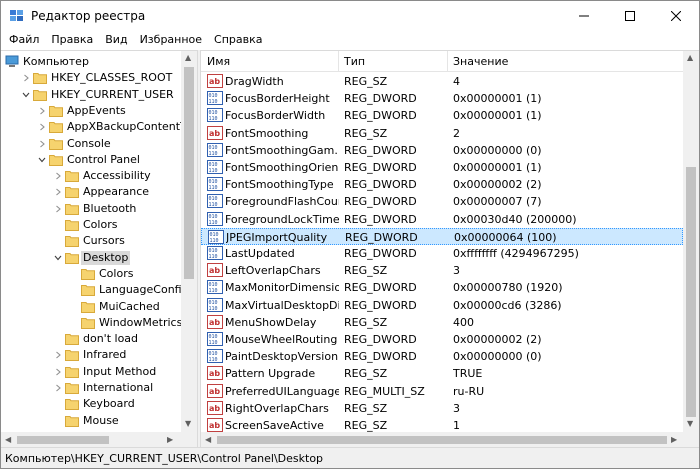  I want to click on tree-node: Input Method, so click(91, 372).